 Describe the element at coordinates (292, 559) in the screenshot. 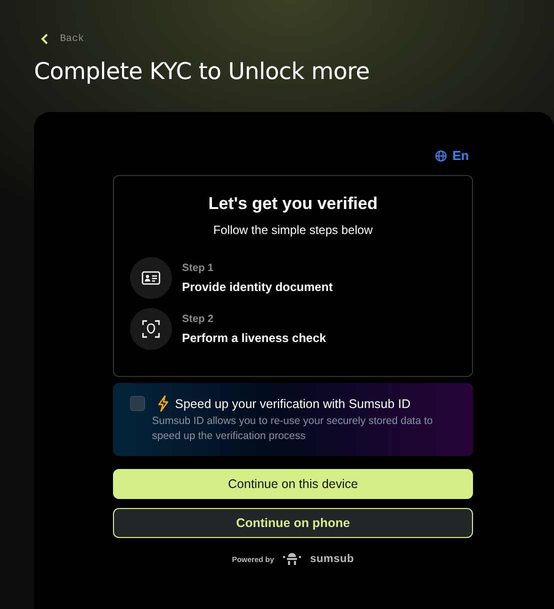

I see `logo-icon` at that location.